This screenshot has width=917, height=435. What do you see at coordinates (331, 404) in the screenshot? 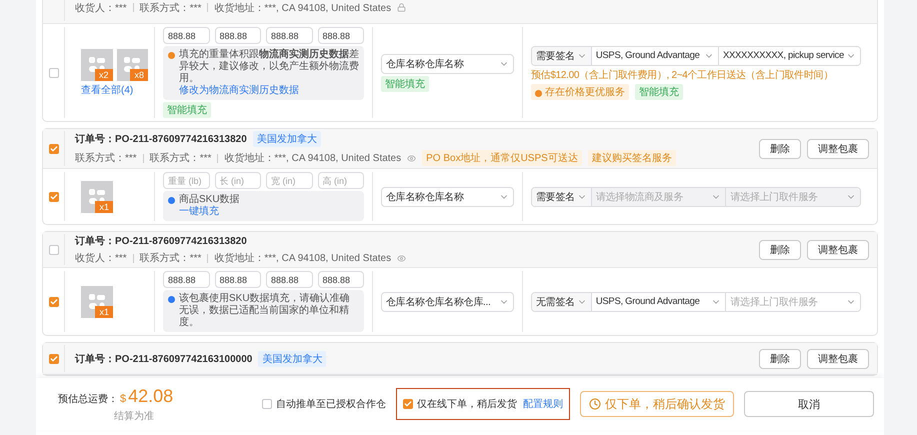
I see `auto-push-label: 自动推单至已授权合作仓` at bounding box center [331, 404].